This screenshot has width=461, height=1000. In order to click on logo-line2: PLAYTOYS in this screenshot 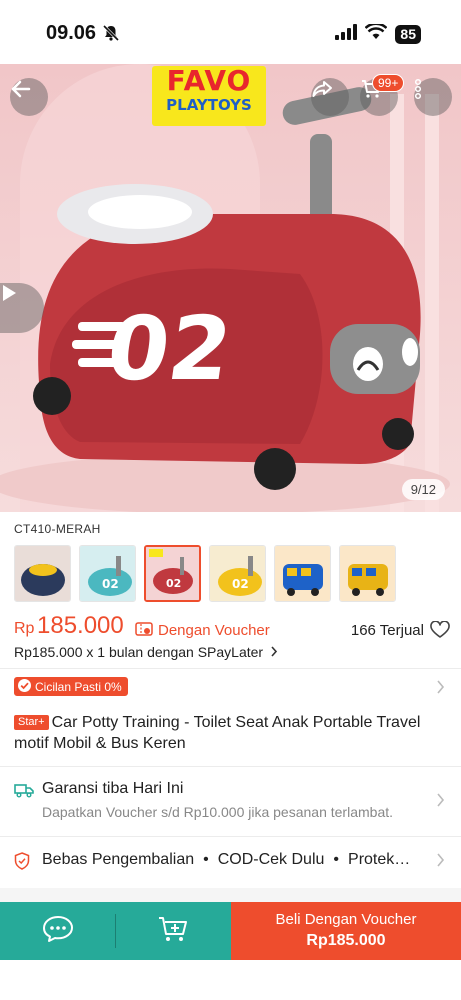, I will do `click(209, 105)`.